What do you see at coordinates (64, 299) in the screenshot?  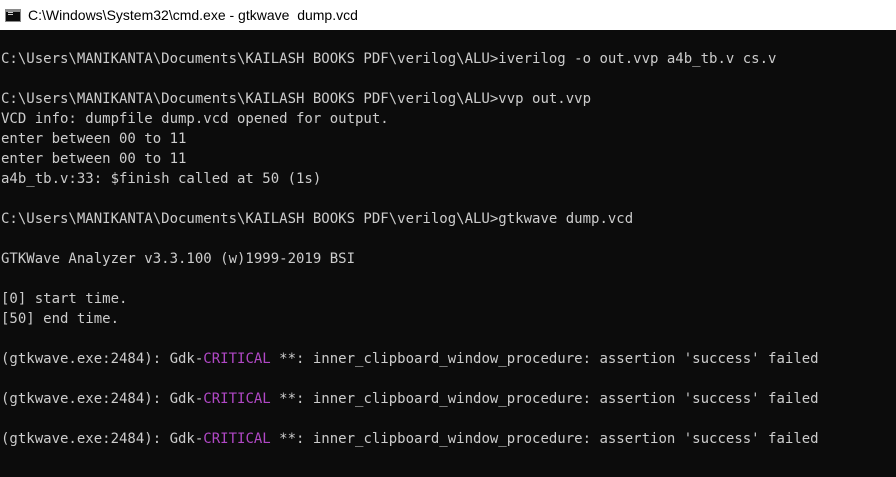 I see `console-line: [0] start time.` at bounding box center [64, 299].